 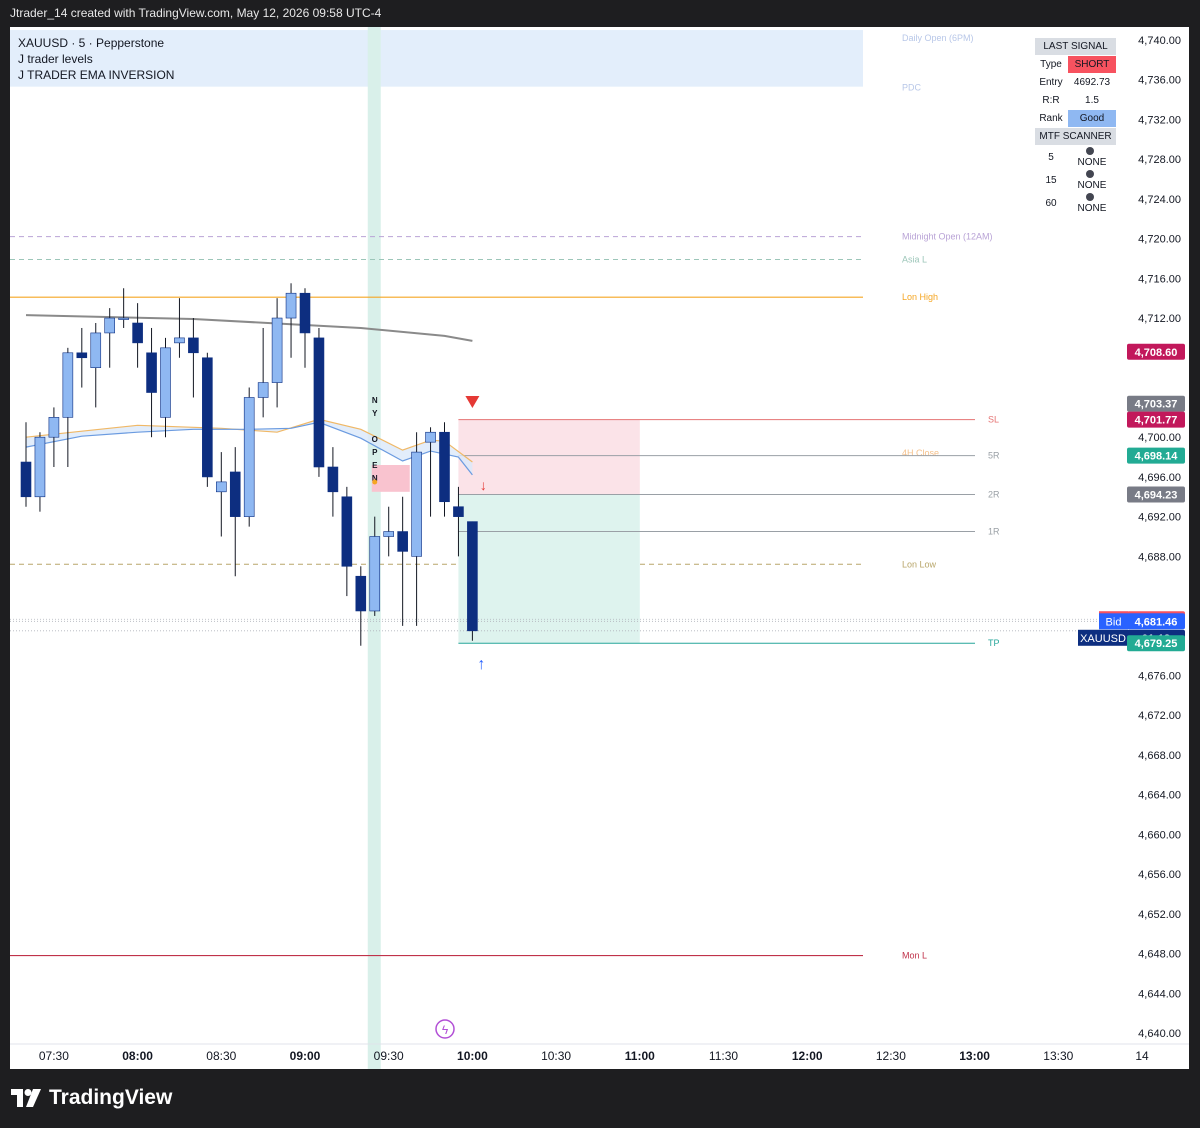 What do you see at coordinates (1051, 157) in the screenshot?
I see `scanner-tf: 5` at bounding box center [1051, 157].